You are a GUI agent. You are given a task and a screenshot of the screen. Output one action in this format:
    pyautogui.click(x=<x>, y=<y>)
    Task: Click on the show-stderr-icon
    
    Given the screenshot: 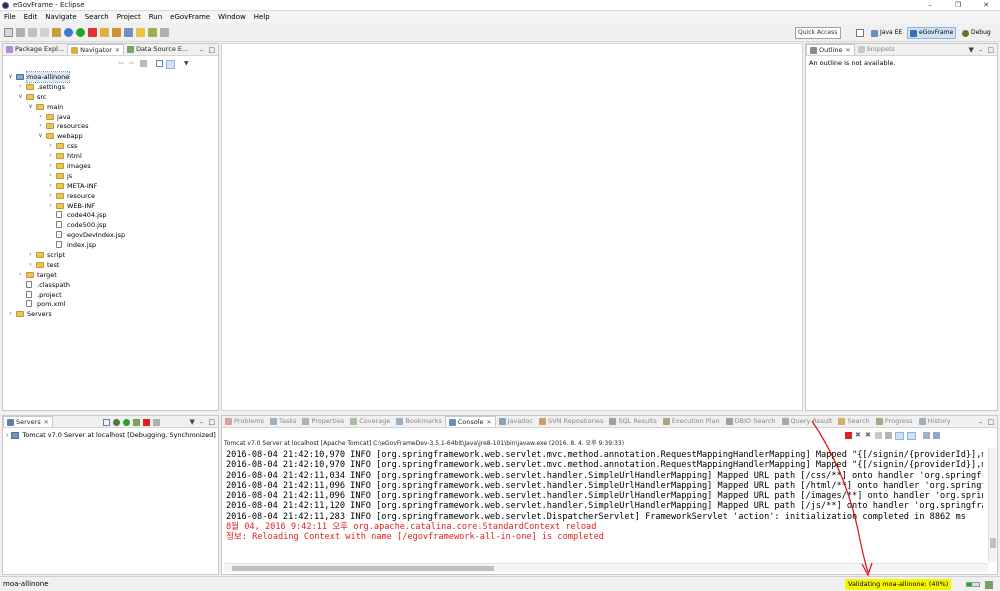 What is the action you would take?
    pyautogui.click(x=911, y=436)
    